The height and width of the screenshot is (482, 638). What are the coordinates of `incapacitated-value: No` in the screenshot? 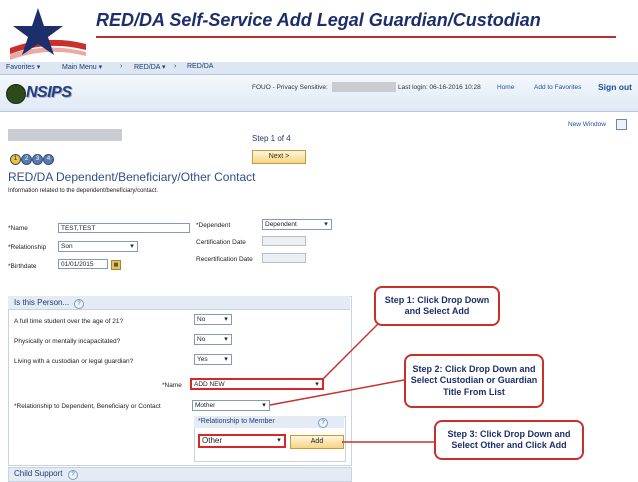 It's located at (201, 339).